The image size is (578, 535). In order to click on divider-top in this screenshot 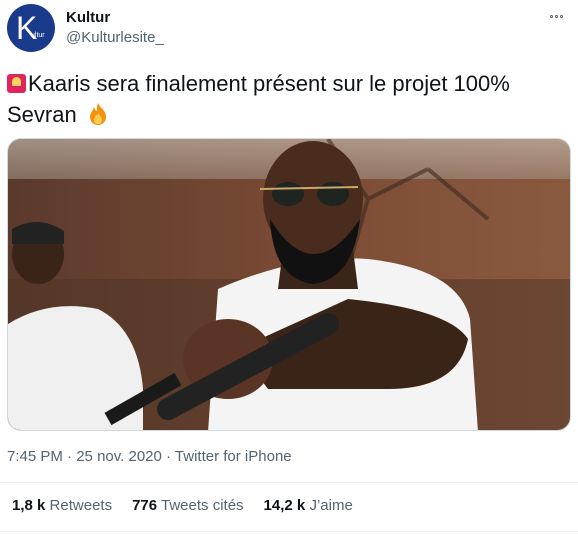, I will do `click(289, 482)`.